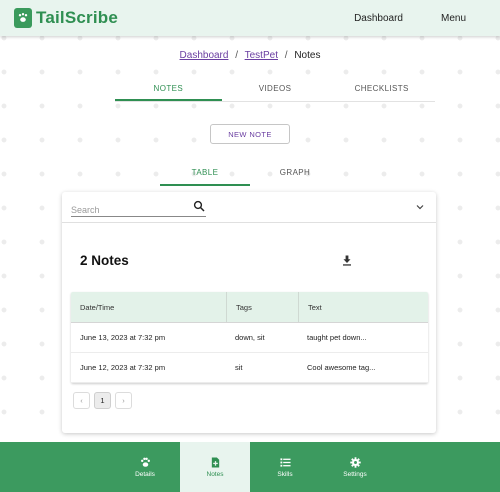  I want to click on view-tabs: TABLE GRAPH, so click(250, 174).